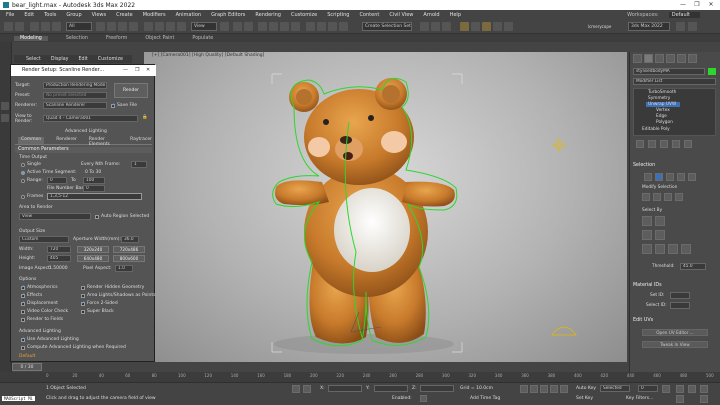 The height and width of the screenshot is (405, 720). I want to click on percent-snap-icon, so click(284, 26).